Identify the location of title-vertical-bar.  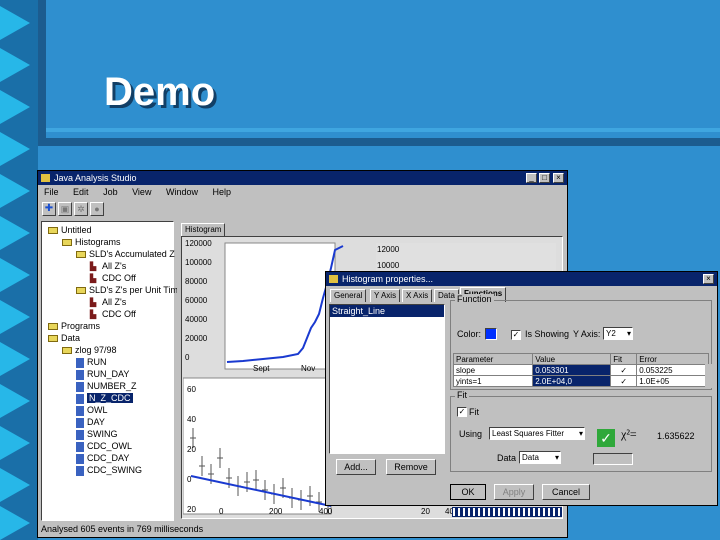
(42, 73).